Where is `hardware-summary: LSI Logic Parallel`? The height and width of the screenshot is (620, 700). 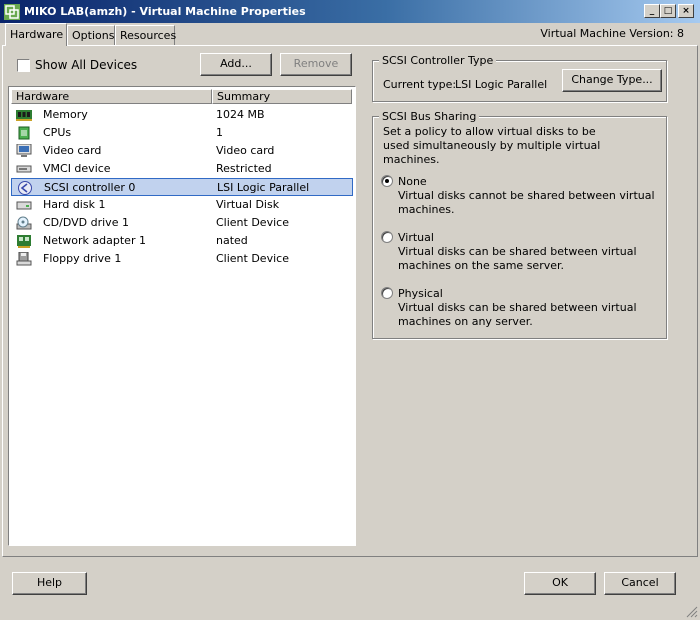 hardware-summary: LSI Logic Parallel is located at coordinates (263, 187).